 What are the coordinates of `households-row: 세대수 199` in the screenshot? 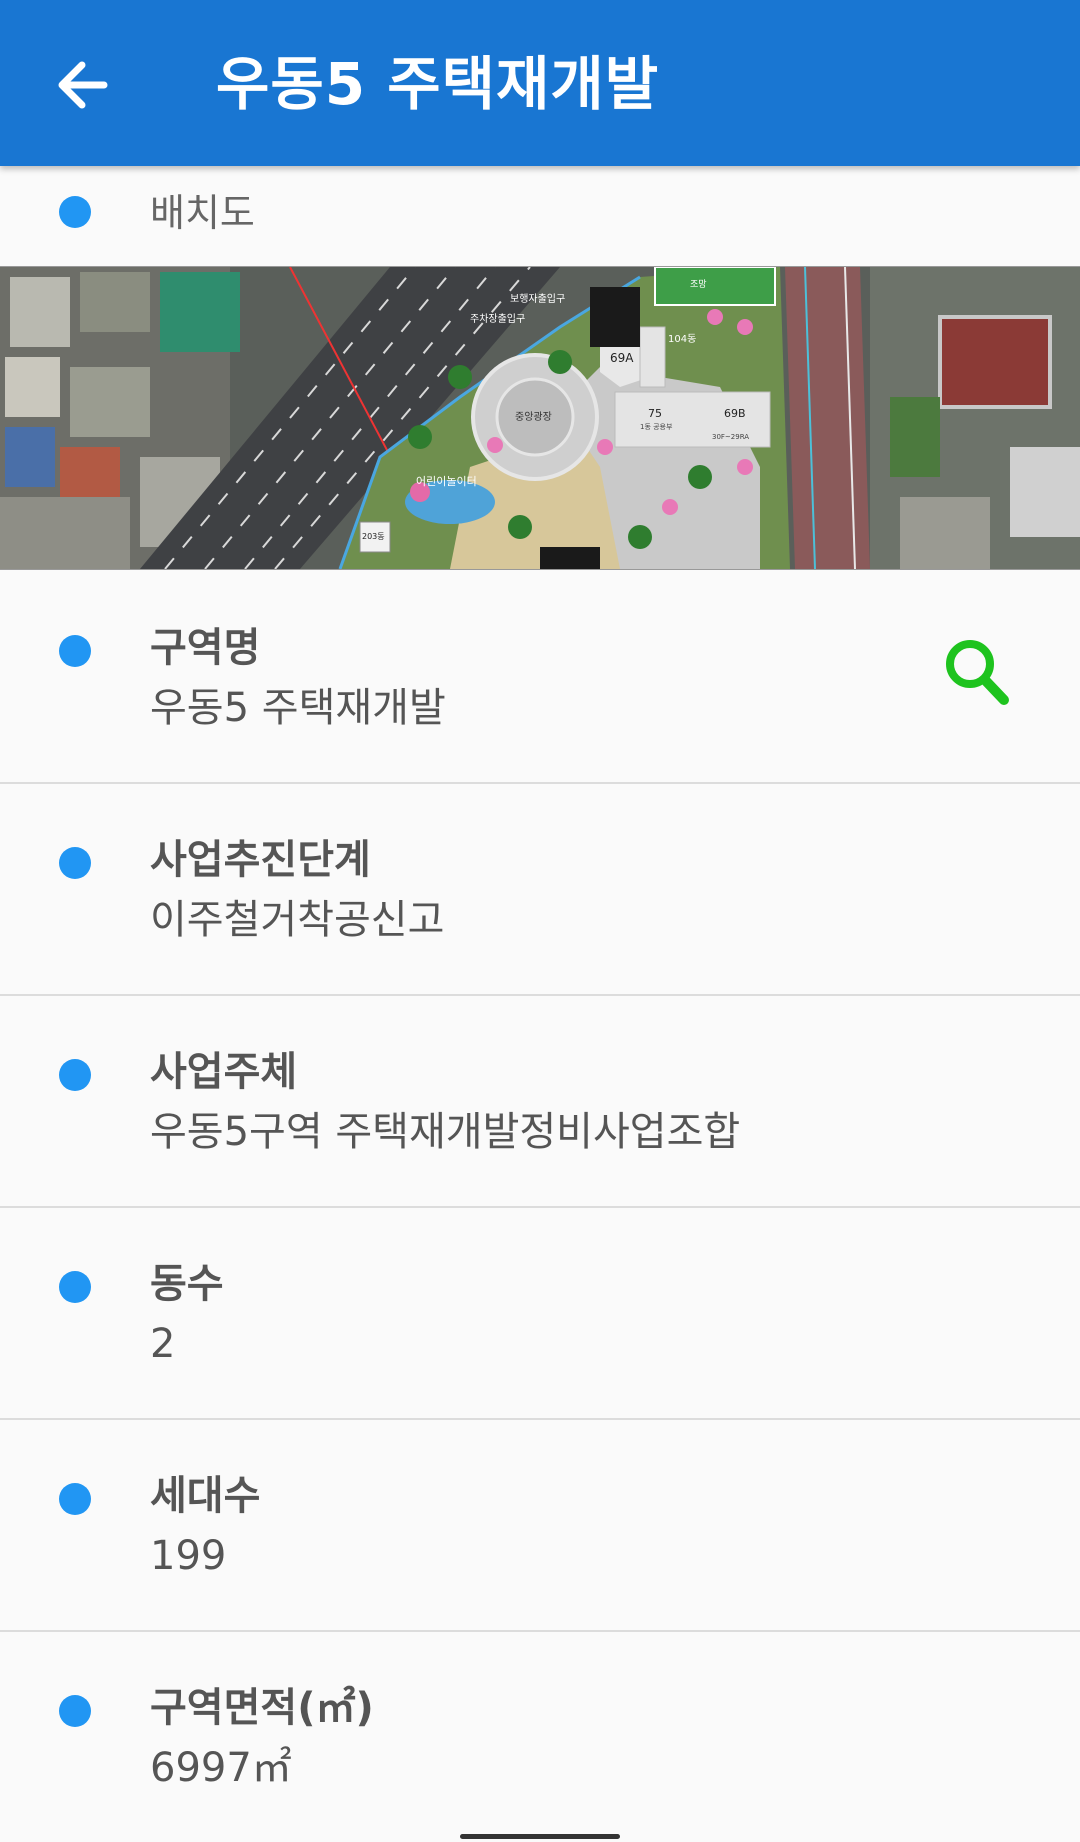 It's located at (540, 1525).